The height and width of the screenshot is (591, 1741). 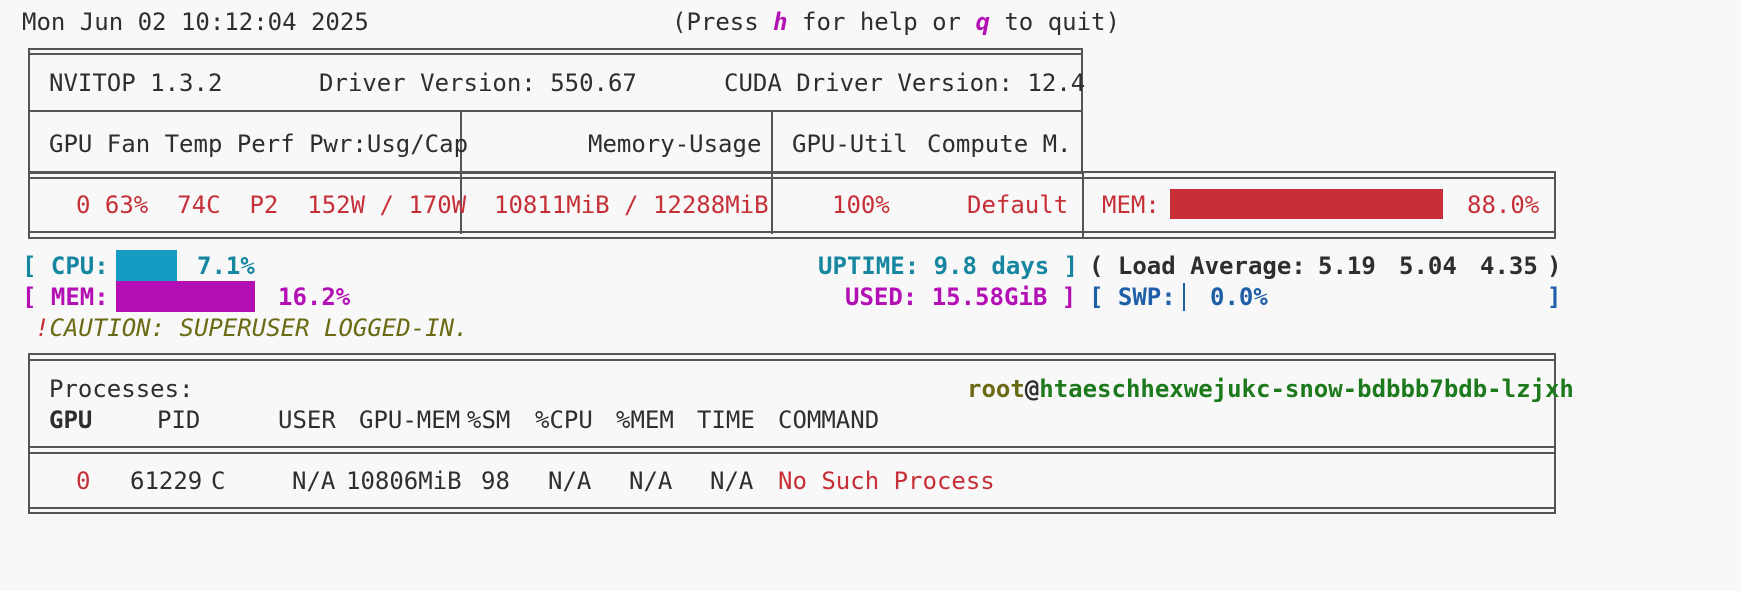 I want to click on col-mem: %MEM, so click(x=645, y=420).